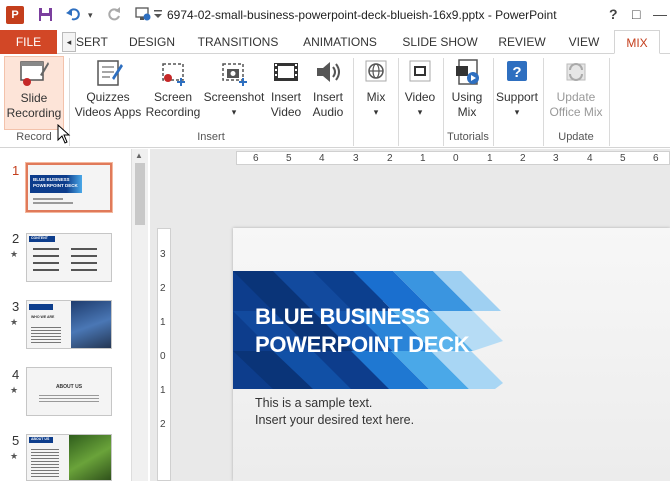 This screenshot has width=670, height=481. What do you see at coordinates (522, 42) in the screenshot?
I see `tab-review: REVIEW` at bounding box center [522, 42].